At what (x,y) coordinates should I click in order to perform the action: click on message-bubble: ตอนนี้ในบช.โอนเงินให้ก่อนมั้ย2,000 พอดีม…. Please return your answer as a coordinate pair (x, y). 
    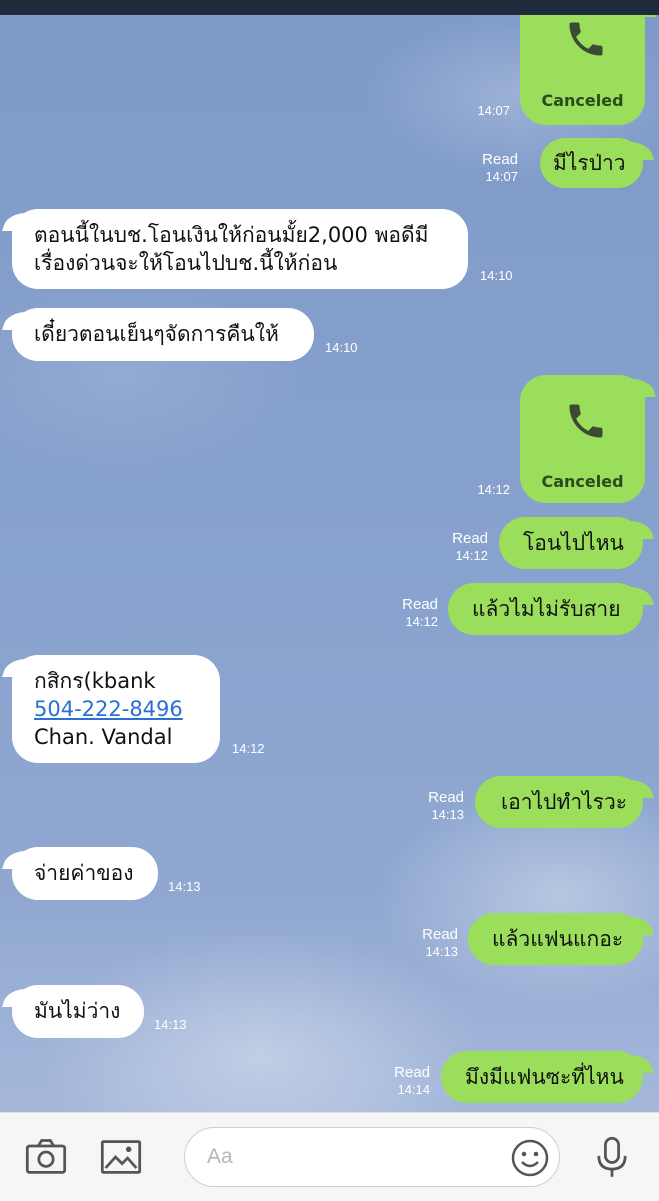
    Looking at the image, I should click on (240, 249).